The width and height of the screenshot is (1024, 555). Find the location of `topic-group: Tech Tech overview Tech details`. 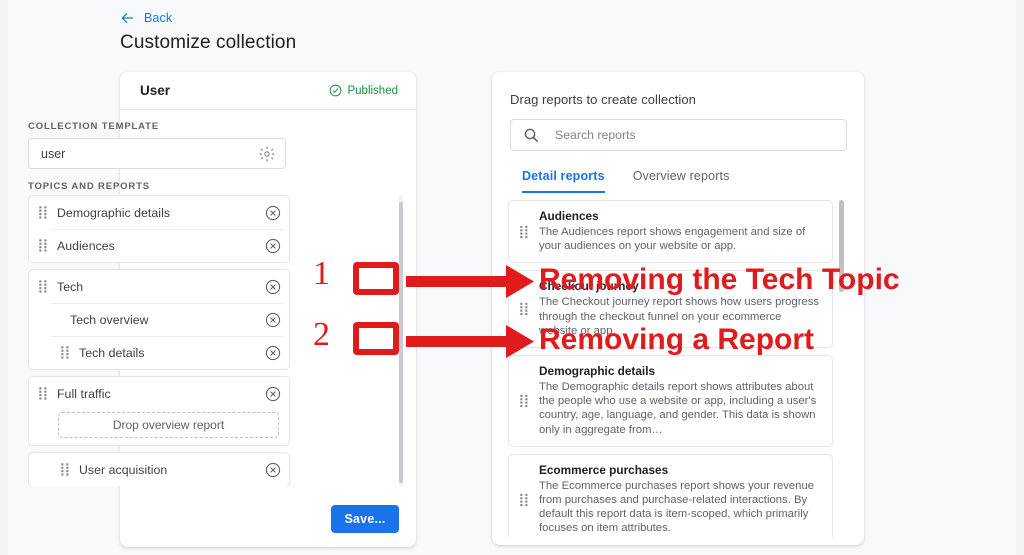

topic-group: Tech Tech overview Tech details is located at coordinates (159, 319).